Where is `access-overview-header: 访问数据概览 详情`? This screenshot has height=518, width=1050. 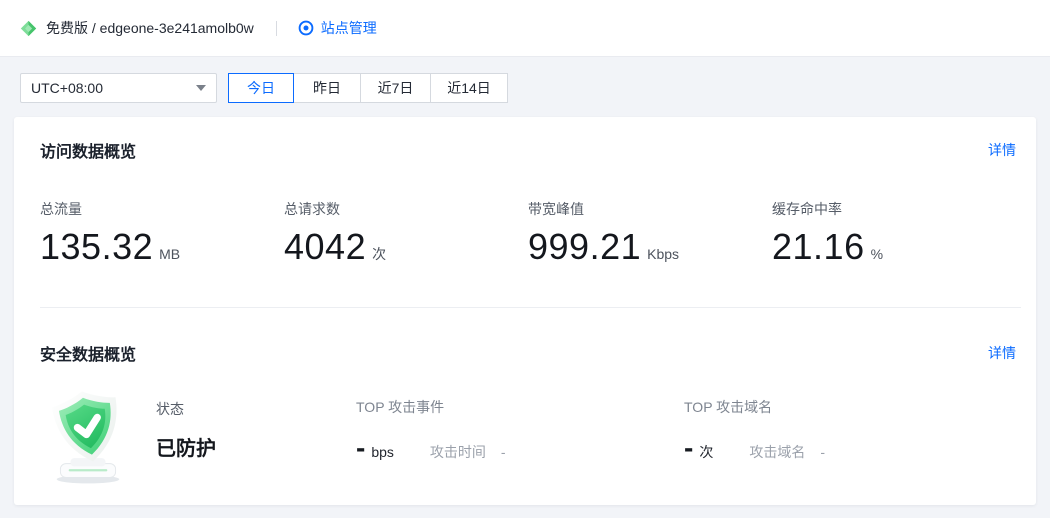 access-overview-header: 访问数据概览 详情 is located at coordinates (528, 139).